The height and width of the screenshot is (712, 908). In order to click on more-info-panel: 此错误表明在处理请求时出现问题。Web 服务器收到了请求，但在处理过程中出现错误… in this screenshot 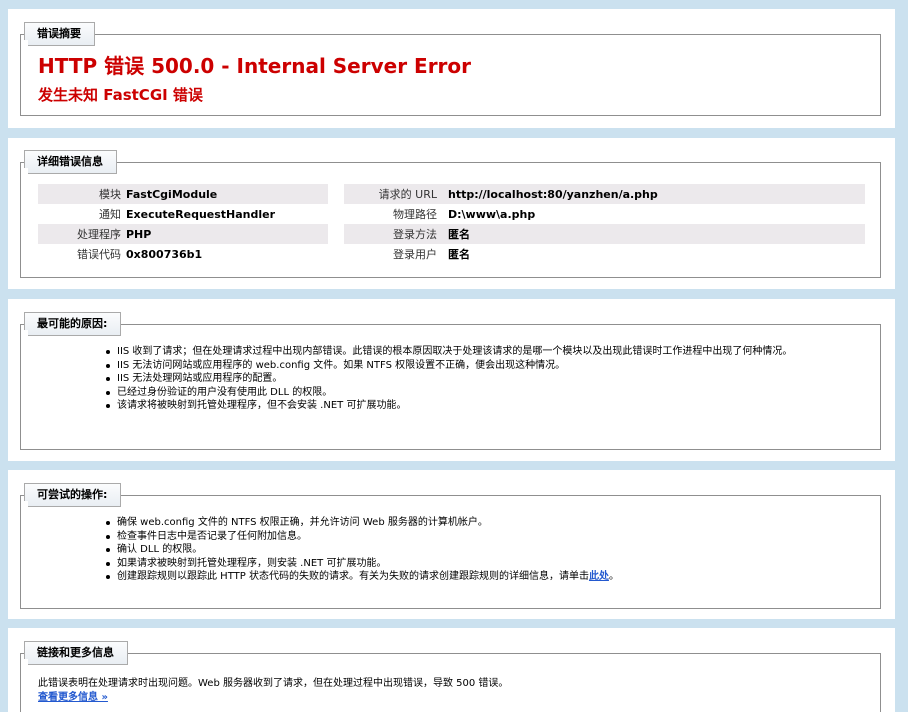, I will do `click(451, 670)`.